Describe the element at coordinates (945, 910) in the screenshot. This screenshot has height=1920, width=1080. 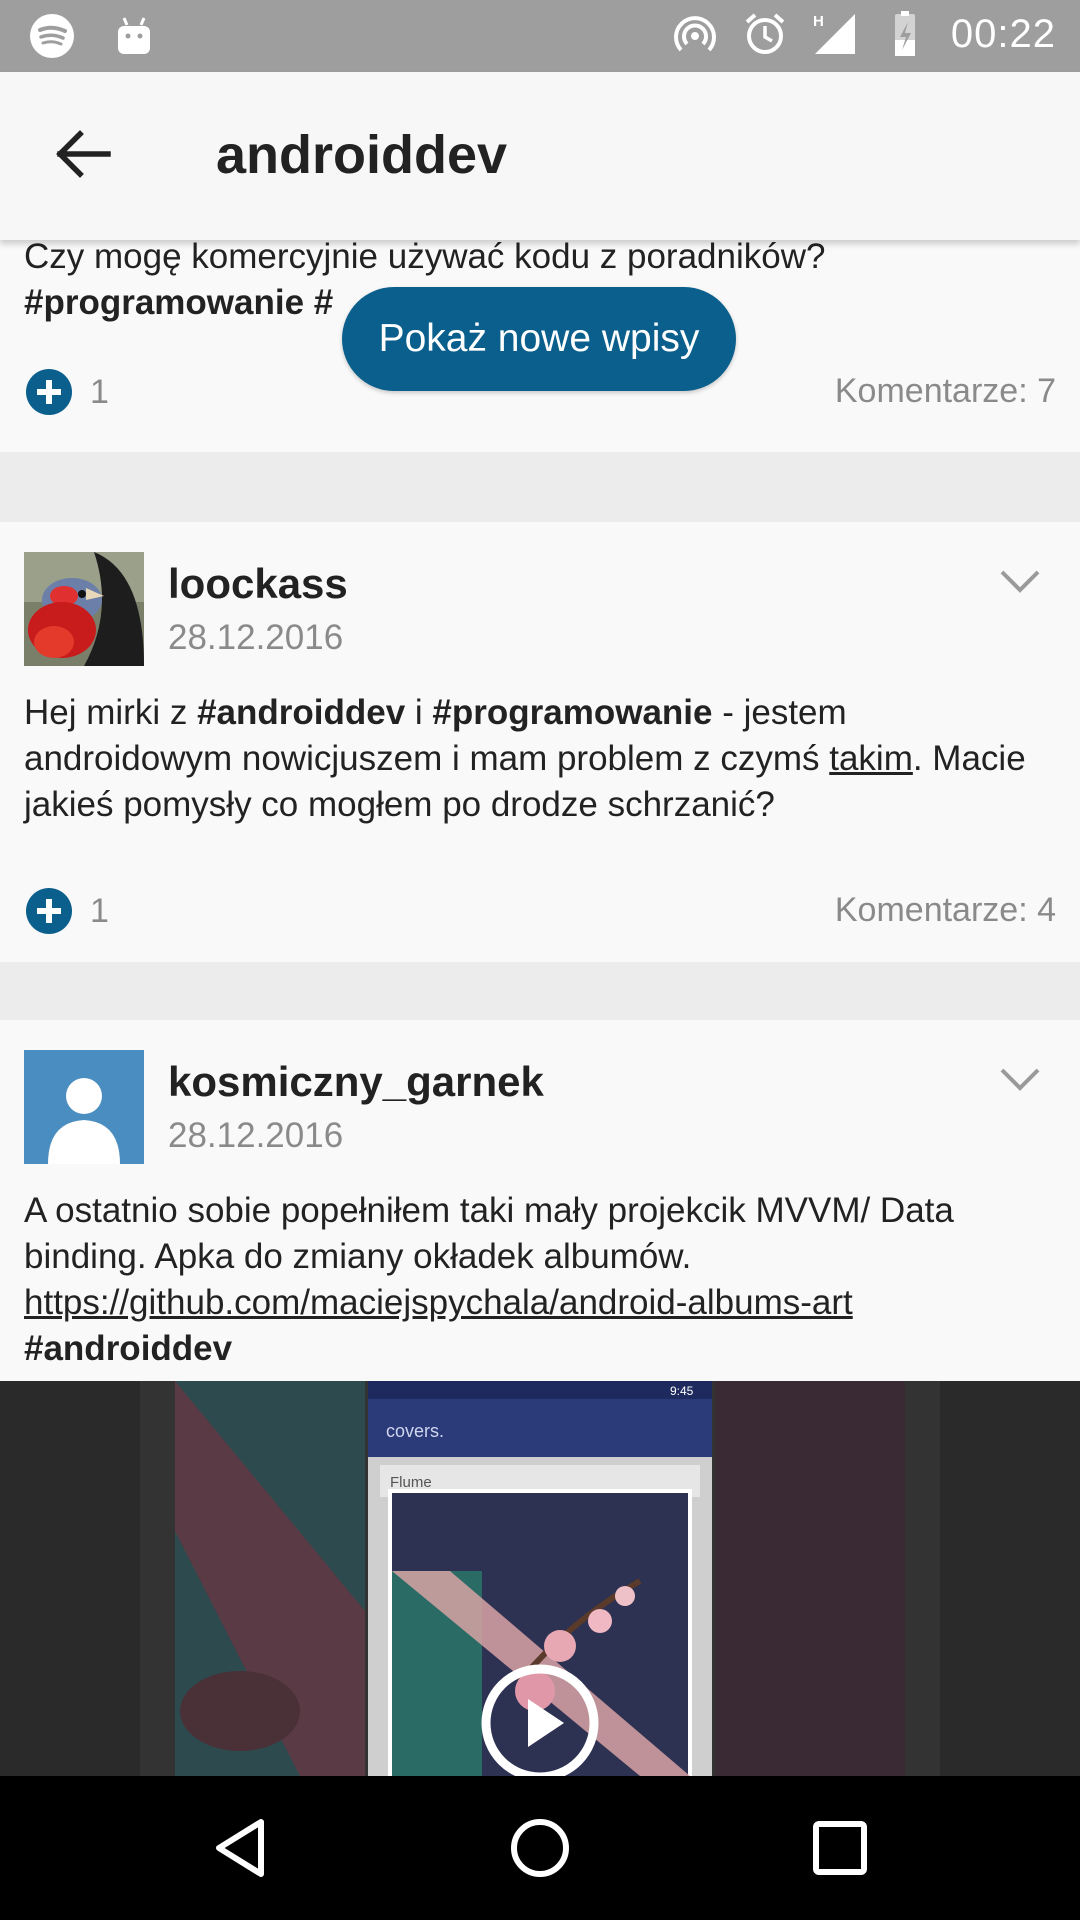
I see `comments-count: Komentarze: 4` at that location.